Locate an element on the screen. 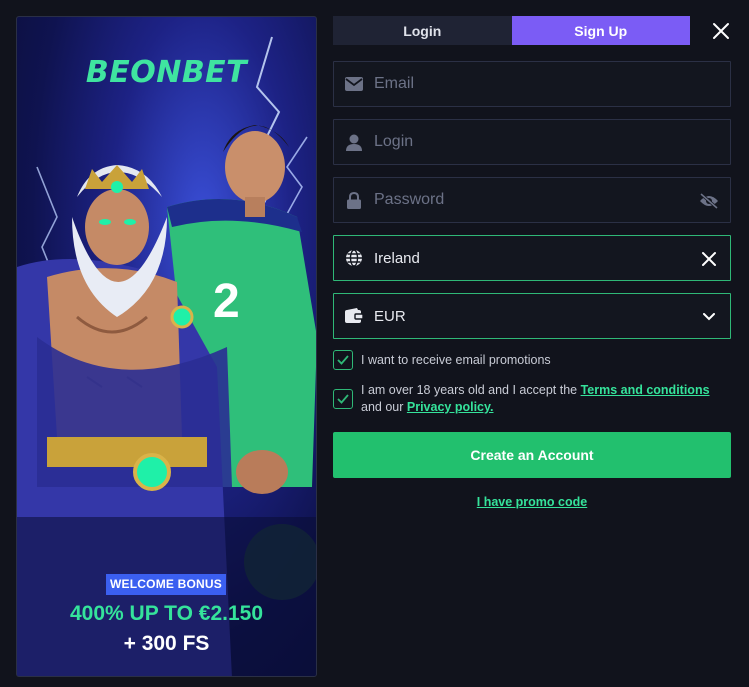 The width and height of the screenshot is (749, 687). promotions-label: I want to receive email promotions is located at coordinates (456, 360).